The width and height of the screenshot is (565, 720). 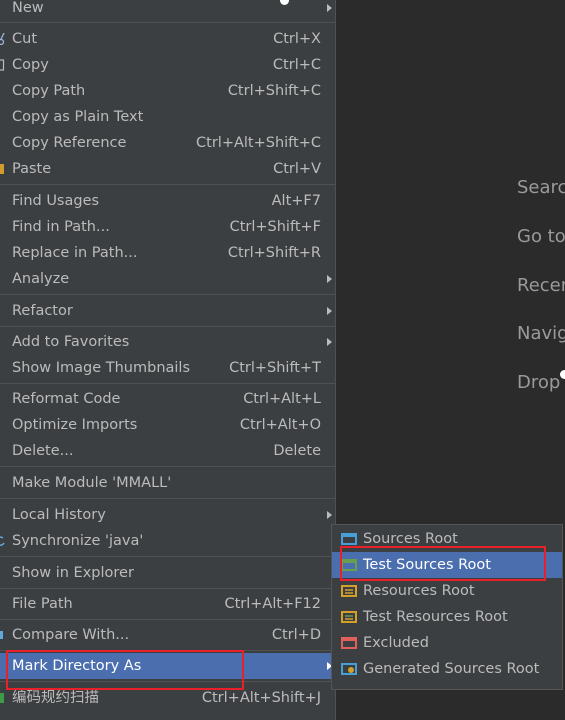 What do you see at coordinates (419, 591) in the screenshot?
I see `submenu-item-label: Resources Root` at bounding box center [419, 591].